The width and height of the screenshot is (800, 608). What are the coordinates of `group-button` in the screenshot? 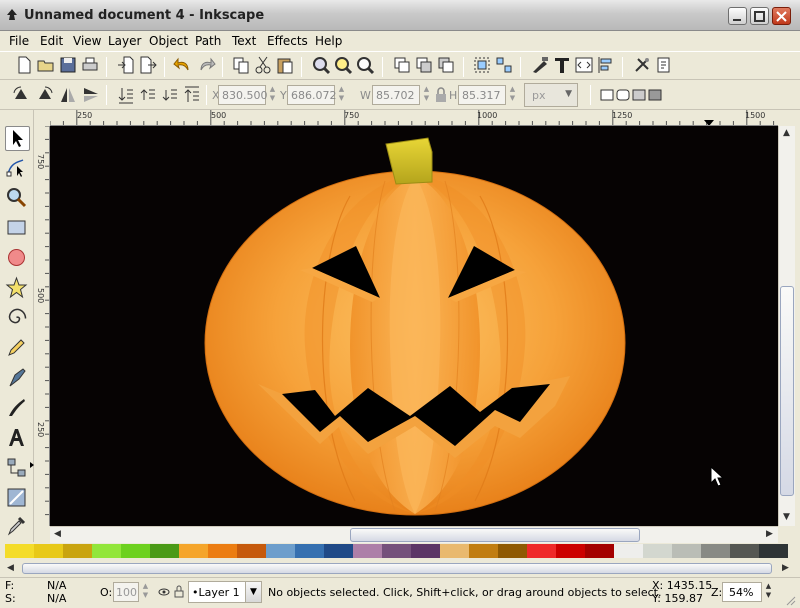 It's located at (482, 65).